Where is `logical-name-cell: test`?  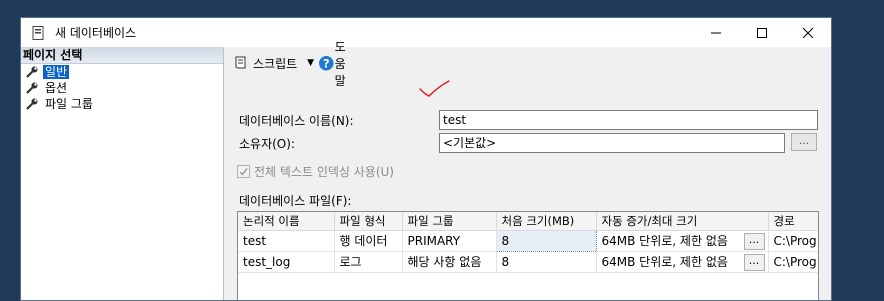 logical-name-cell: test is located at coordinates (286, 241).